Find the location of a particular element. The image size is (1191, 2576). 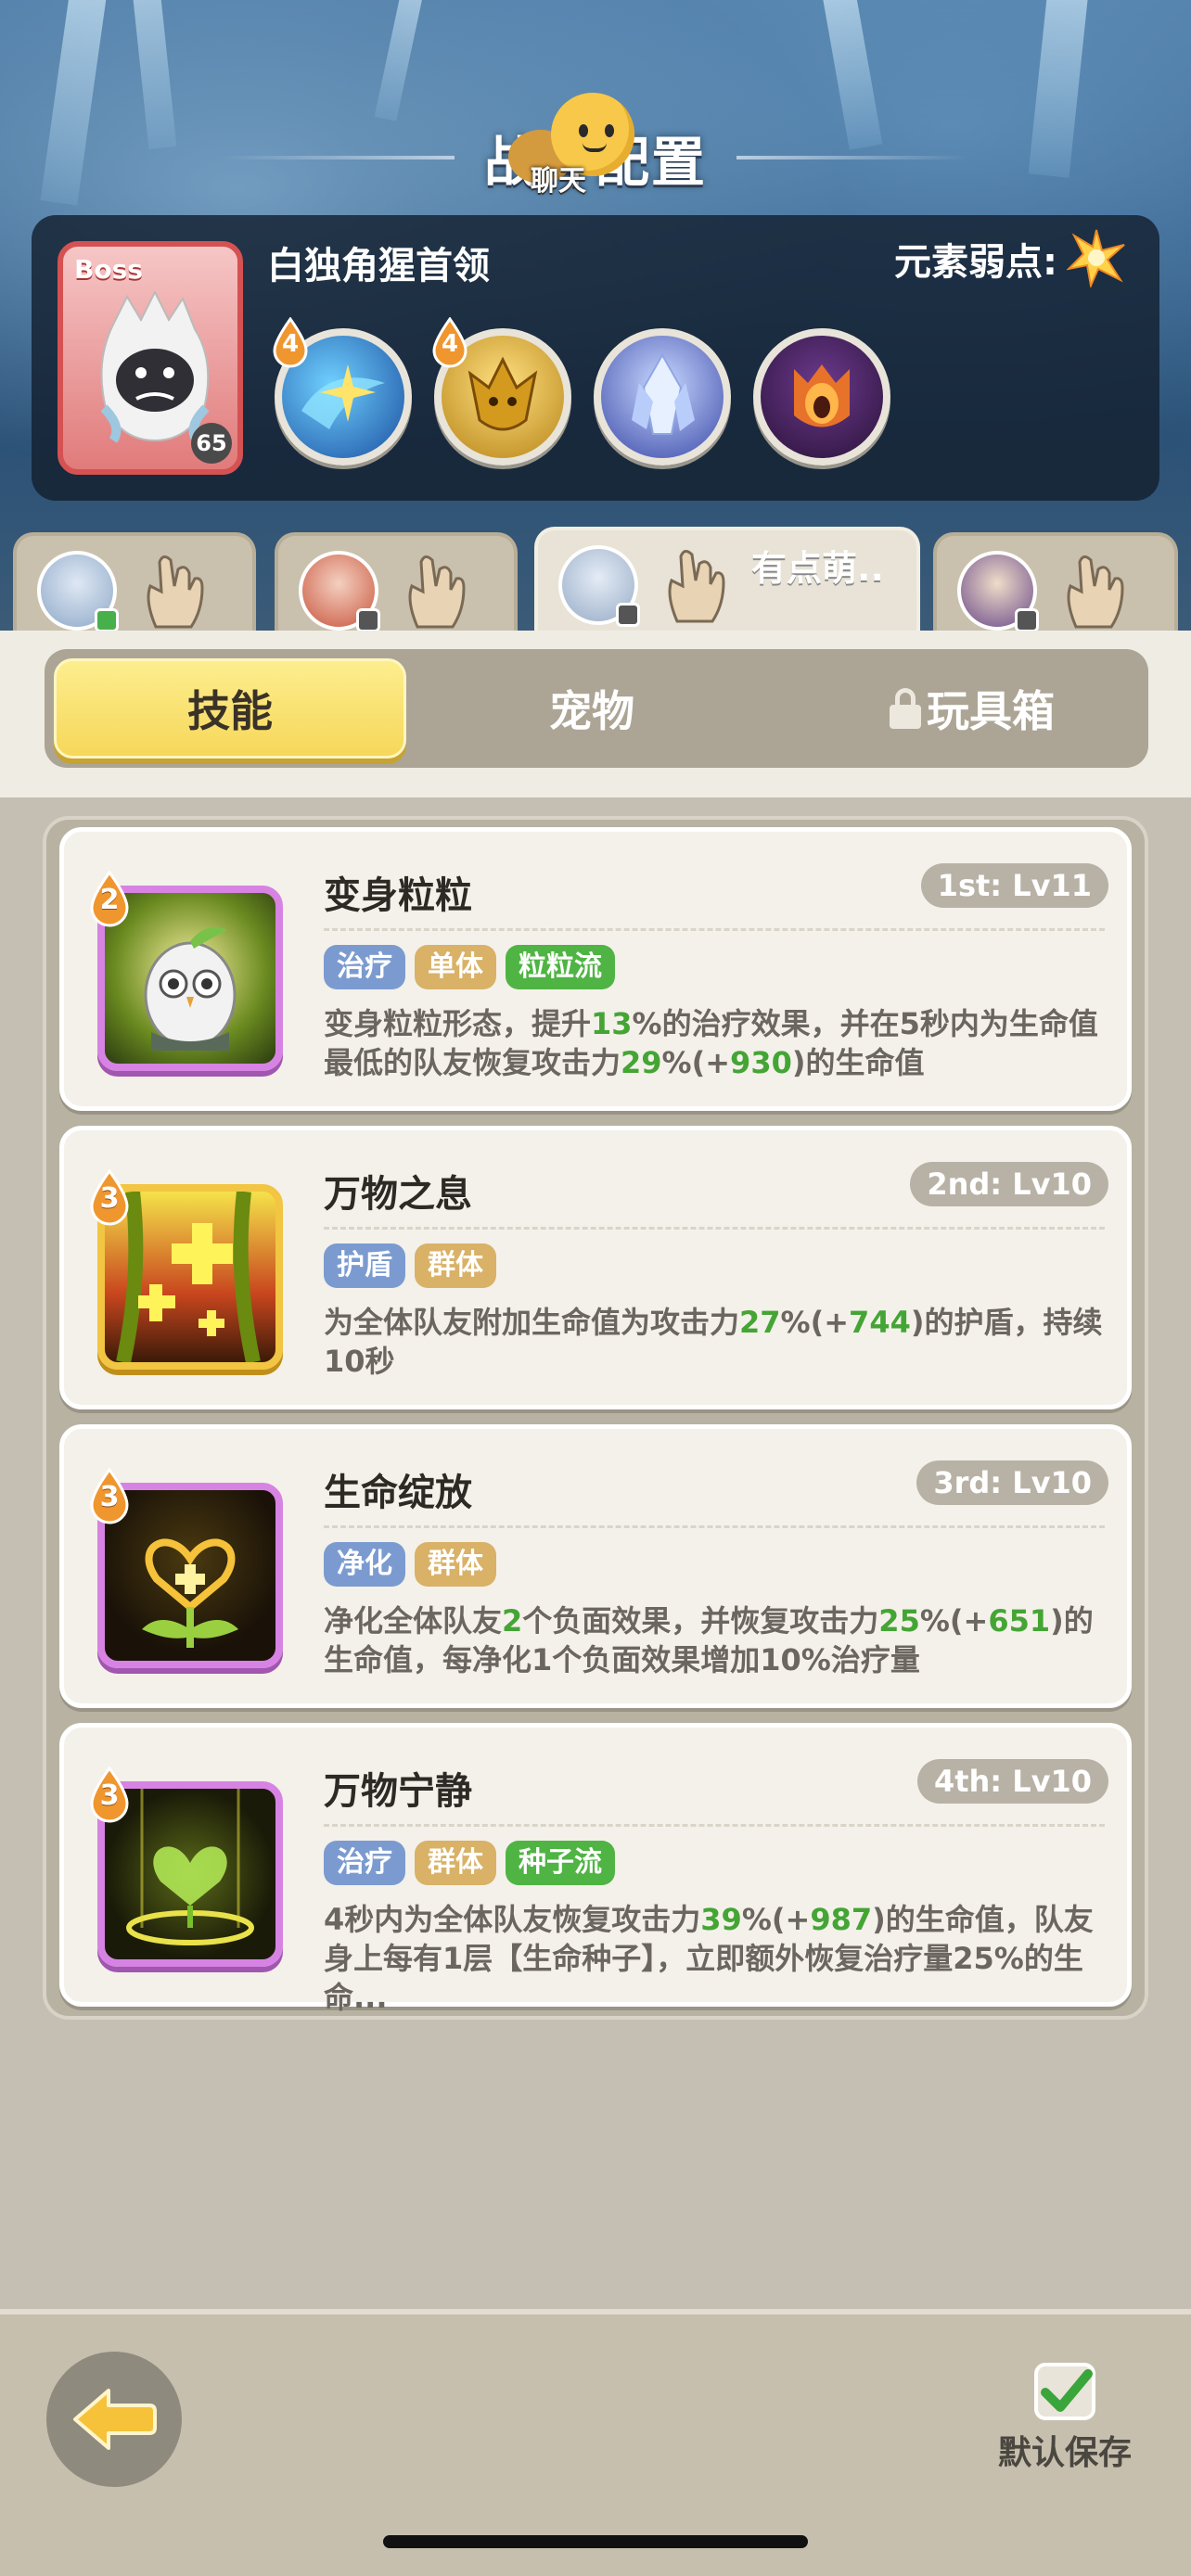

desc-number: 930 is located at coordinates (761, 1062).